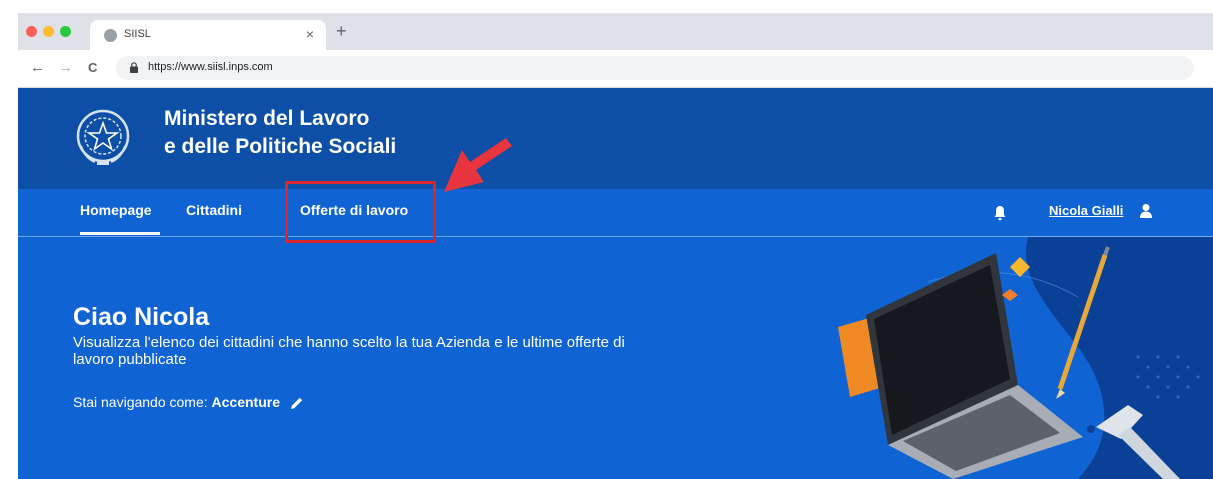 The image size is (1213, 479). Describe the element at coordinates (208, 35) in the screenshot. I see `browser-tab: SIISL ×` at that location.